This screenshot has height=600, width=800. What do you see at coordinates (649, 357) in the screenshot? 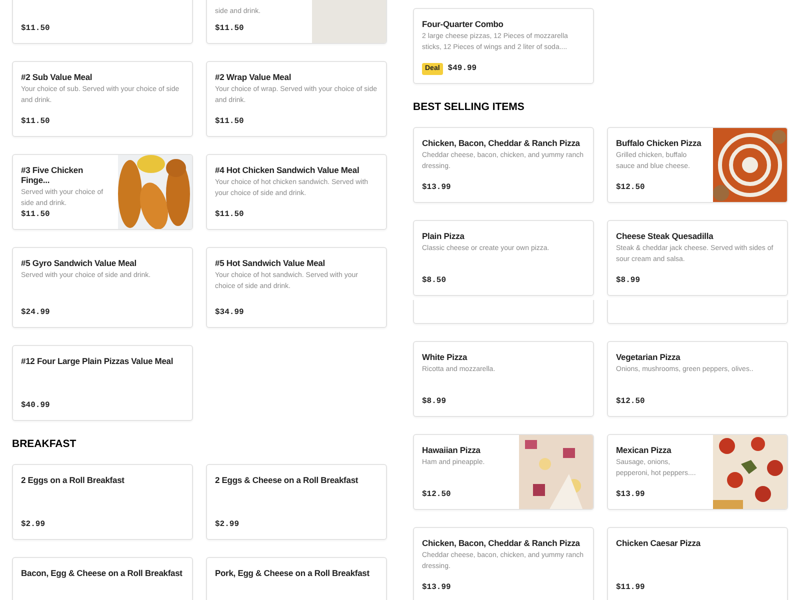
I see `item-title: Vegetarian Pizza` at bounding box center [649, 357].